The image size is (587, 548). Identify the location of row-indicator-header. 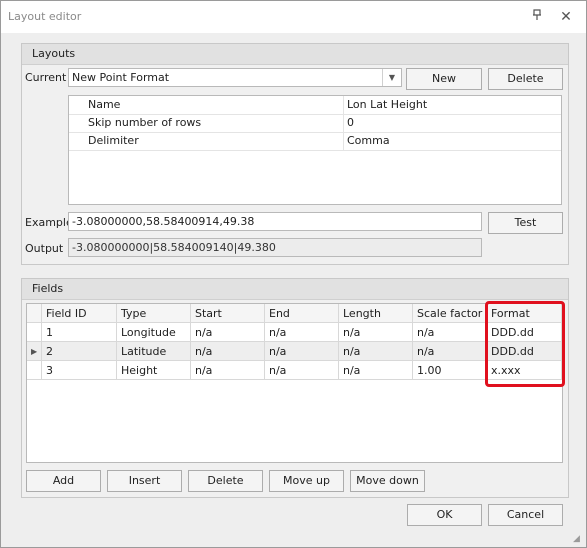
(34, 313).